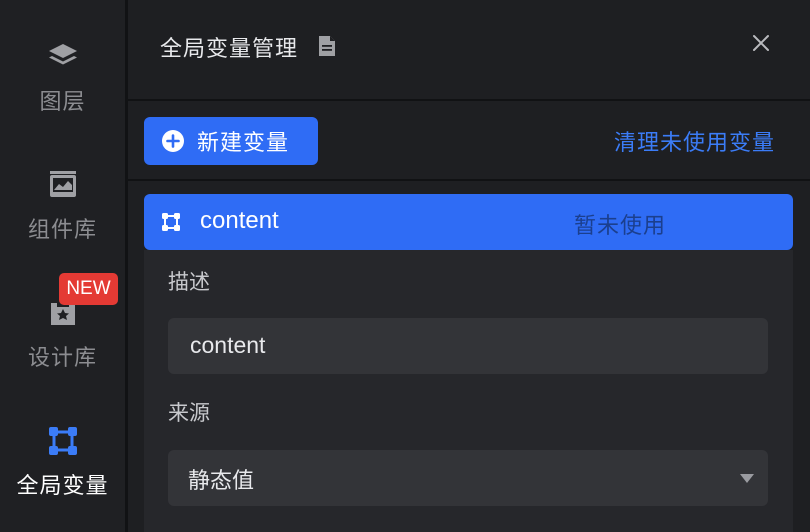 This screenshot has height=532, width=810. What do you see at coordinates (468, 346) in the screenshot?
I see `description-input: content` at bounding box center [468, 346].